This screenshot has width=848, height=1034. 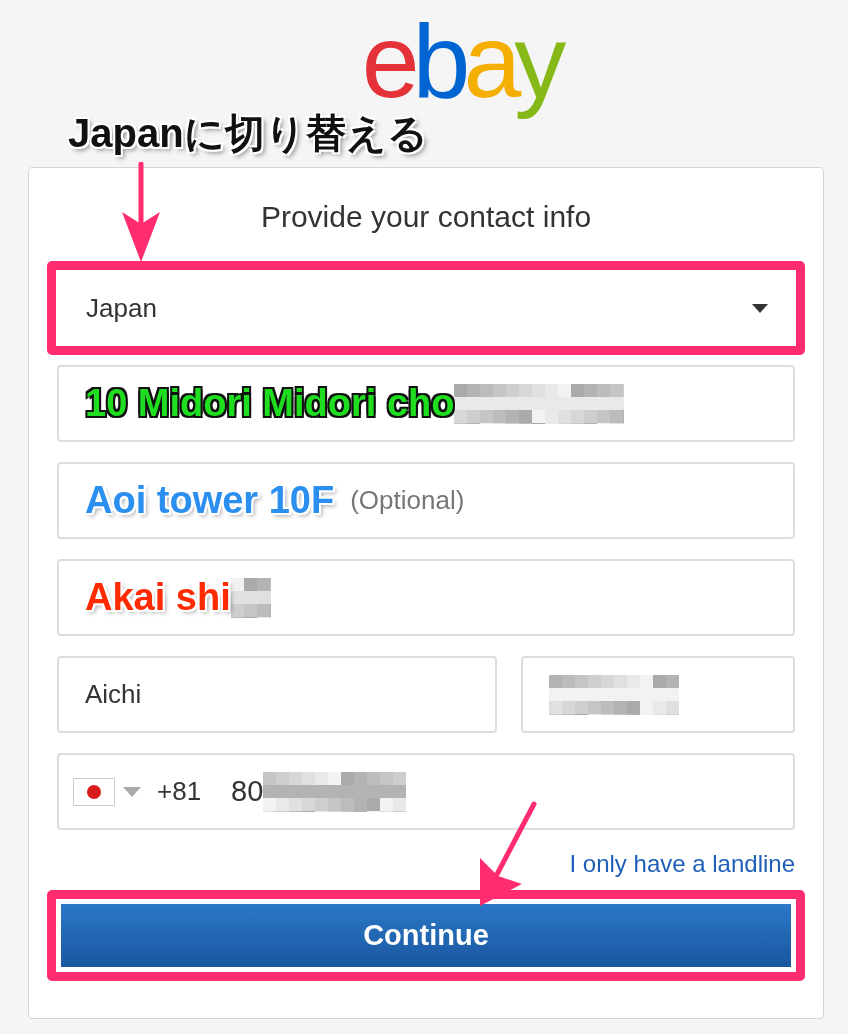 I want to click on input-field: Aoi tower 10F (Optional), so click(x=426, y=500).